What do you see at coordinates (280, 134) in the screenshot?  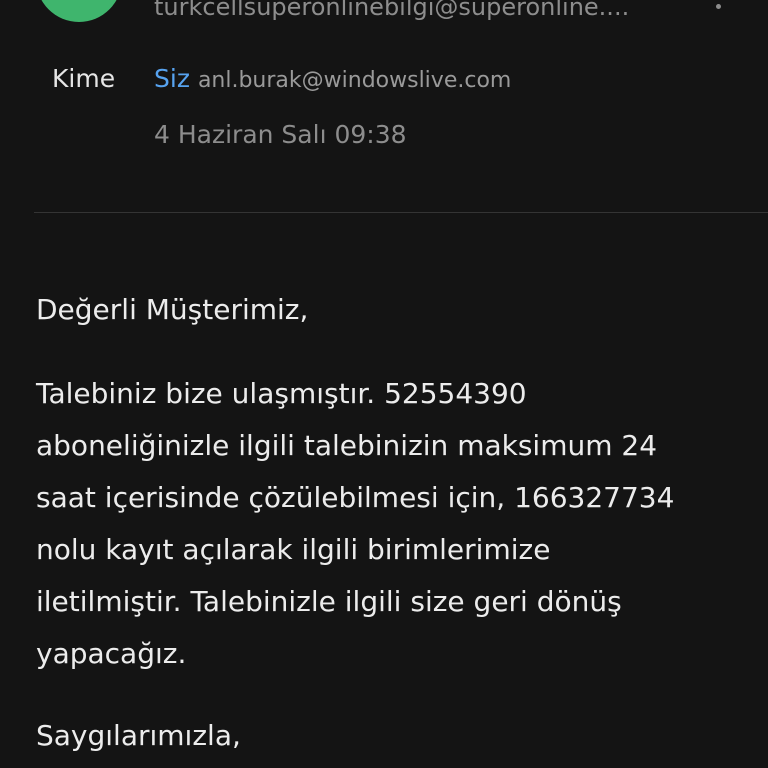 I see `email-date: 4 Haziran Salı 09:38` at bounding box center [280, 134].